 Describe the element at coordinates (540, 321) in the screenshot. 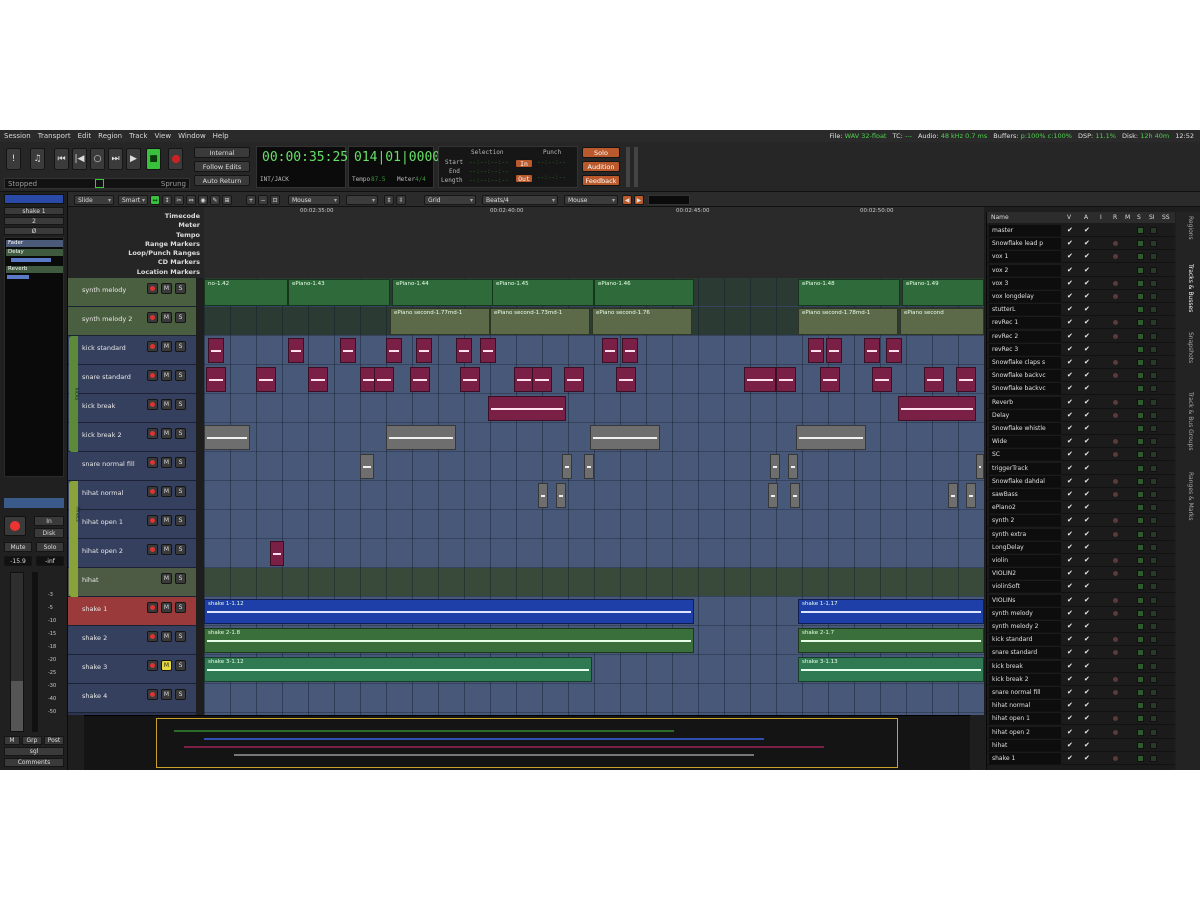

I see `region: ePiano second-1.73md-1` at that location.